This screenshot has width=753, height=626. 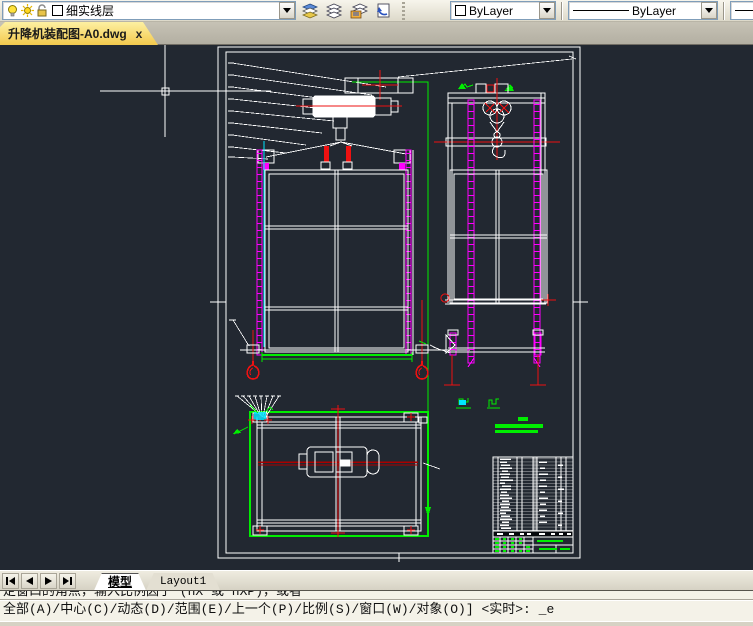 I want to click on linetype-control: ByLayer, so click(x=643, y=10).